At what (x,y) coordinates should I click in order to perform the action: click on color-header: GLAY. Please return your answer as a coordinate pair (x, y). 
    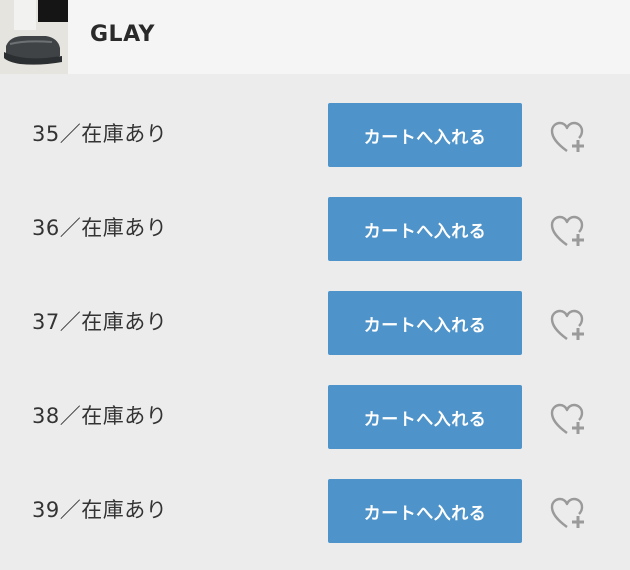
    Looking at the image, I should click on (315, 37).